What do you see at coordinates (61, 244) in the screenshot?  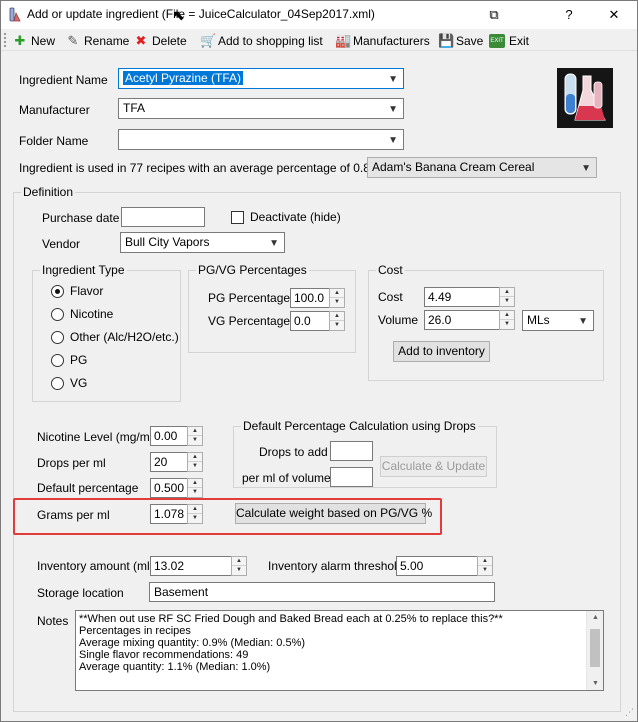 I see `vendor-label: Vendor` at bounding box center [61, 244].